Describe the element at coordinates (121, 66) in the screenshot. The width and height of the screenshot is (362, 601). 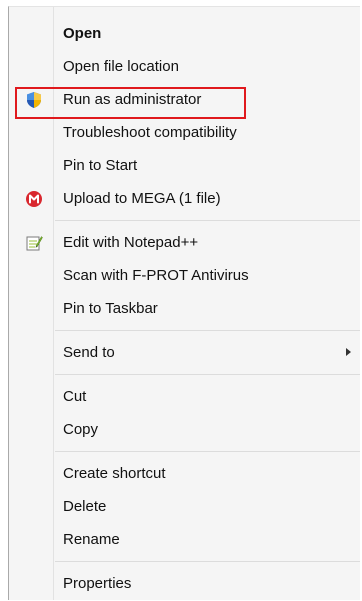
I see `menu-item-label: Open file location` at that location.